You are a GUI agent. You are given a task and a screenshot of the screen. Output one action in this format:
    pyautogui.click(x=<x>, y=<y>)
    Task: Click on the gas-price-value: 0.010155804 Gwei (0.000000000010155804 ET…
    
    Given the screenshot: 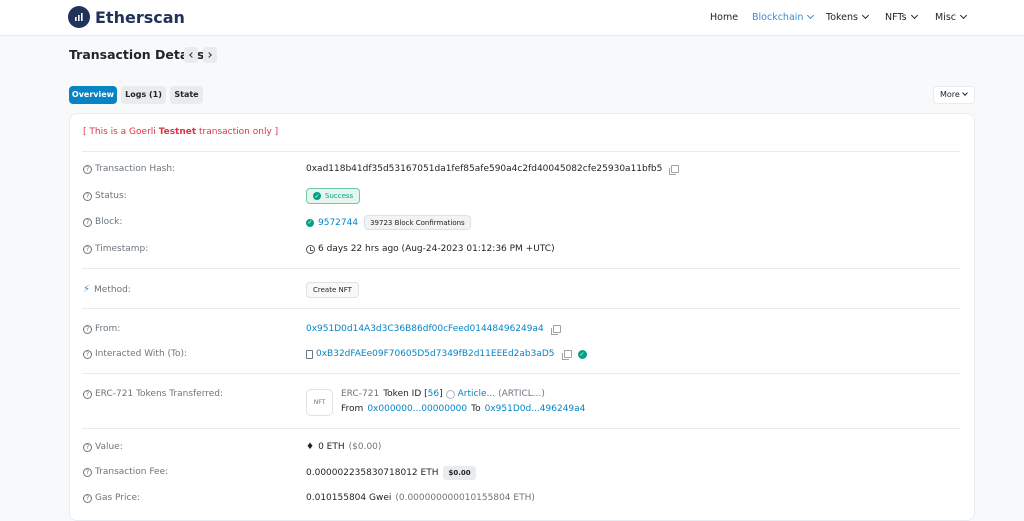 What is the action you would take?
    pyautogui.click(x=420, y=498)
    